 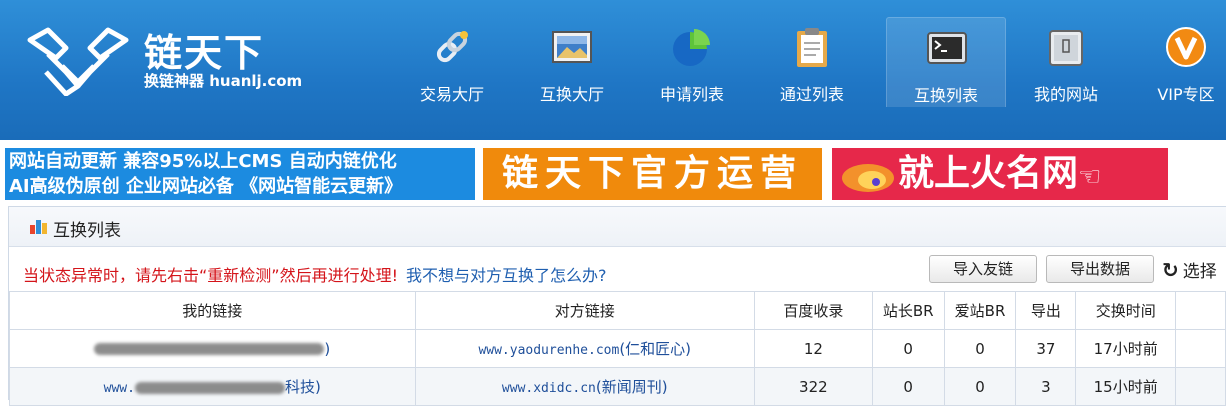 What do you see at coordinates (38, 227) in the screenshot?
I see `bar-chart-icon` at bounding box center [38, 227].